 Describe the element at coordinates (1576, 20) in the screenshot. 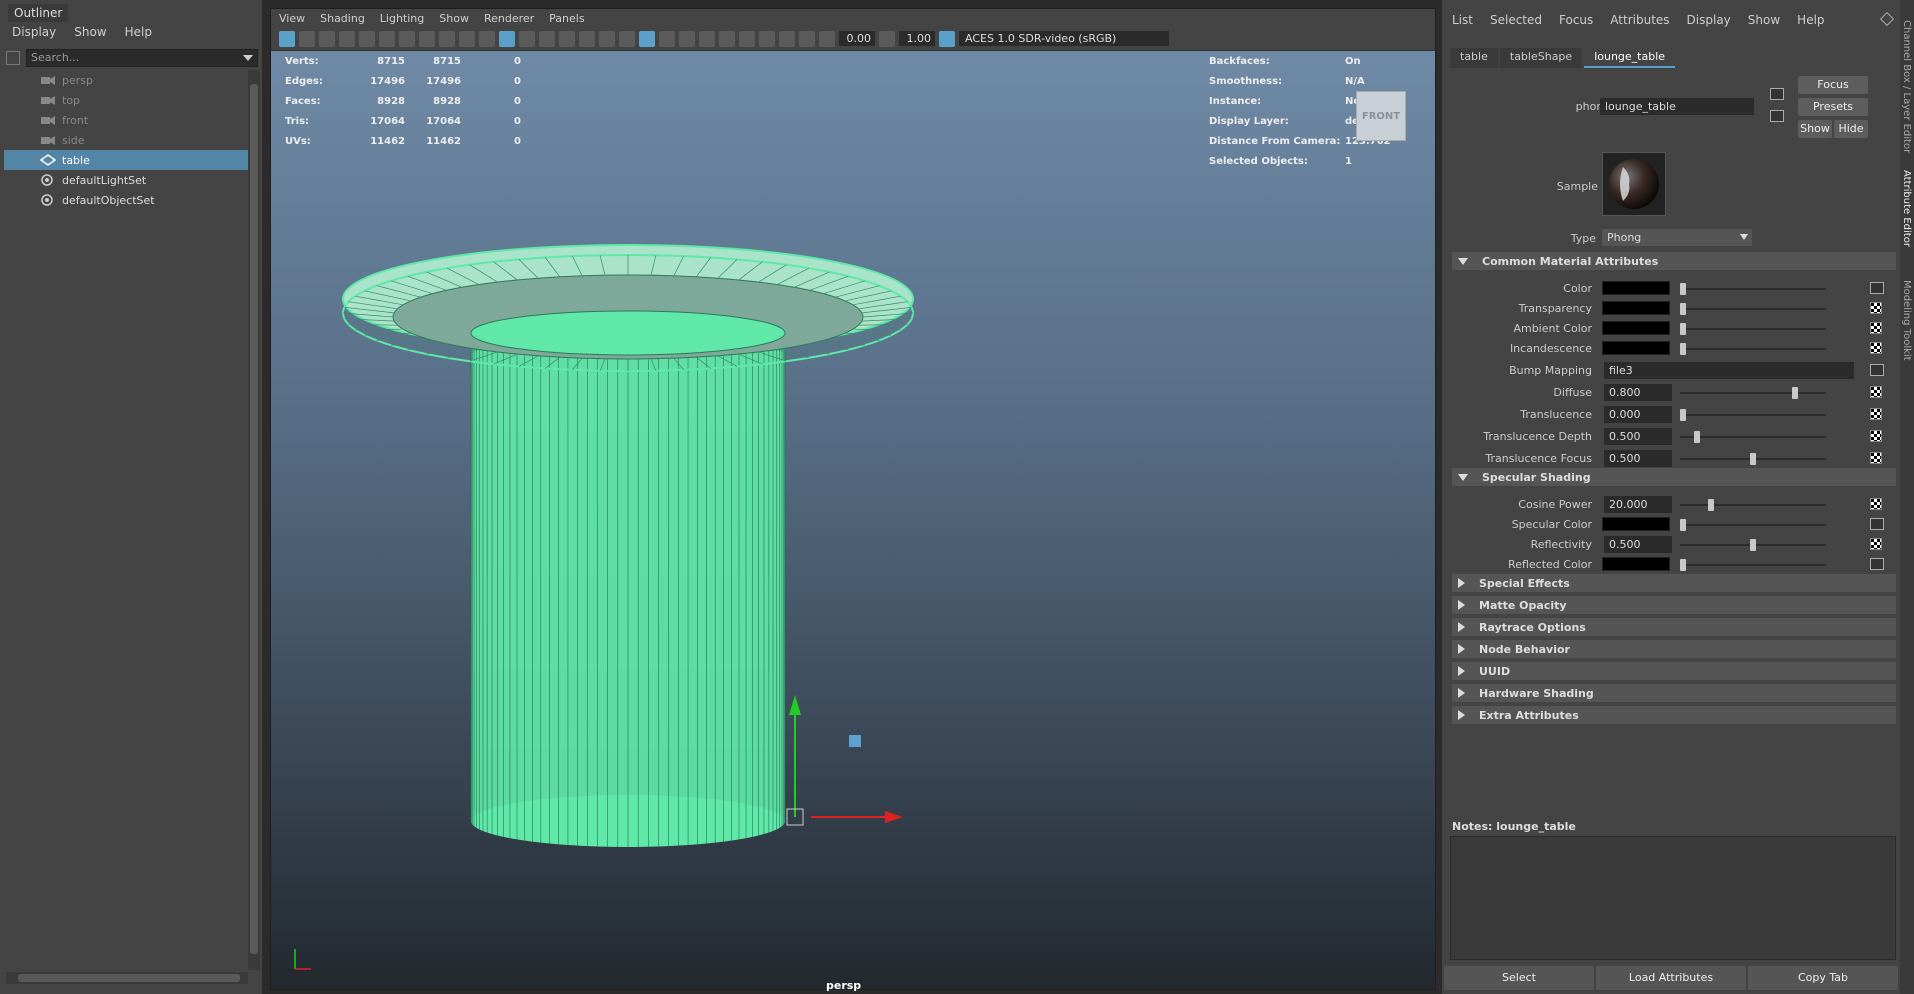

I see `attr-menu-focus: Focus` at that location.